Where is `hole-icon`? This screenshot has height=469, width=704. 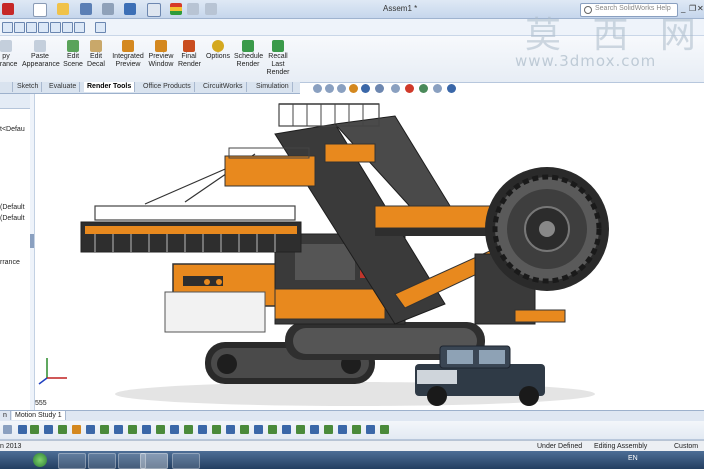
hole-icon is located at coordinates (314, 429).